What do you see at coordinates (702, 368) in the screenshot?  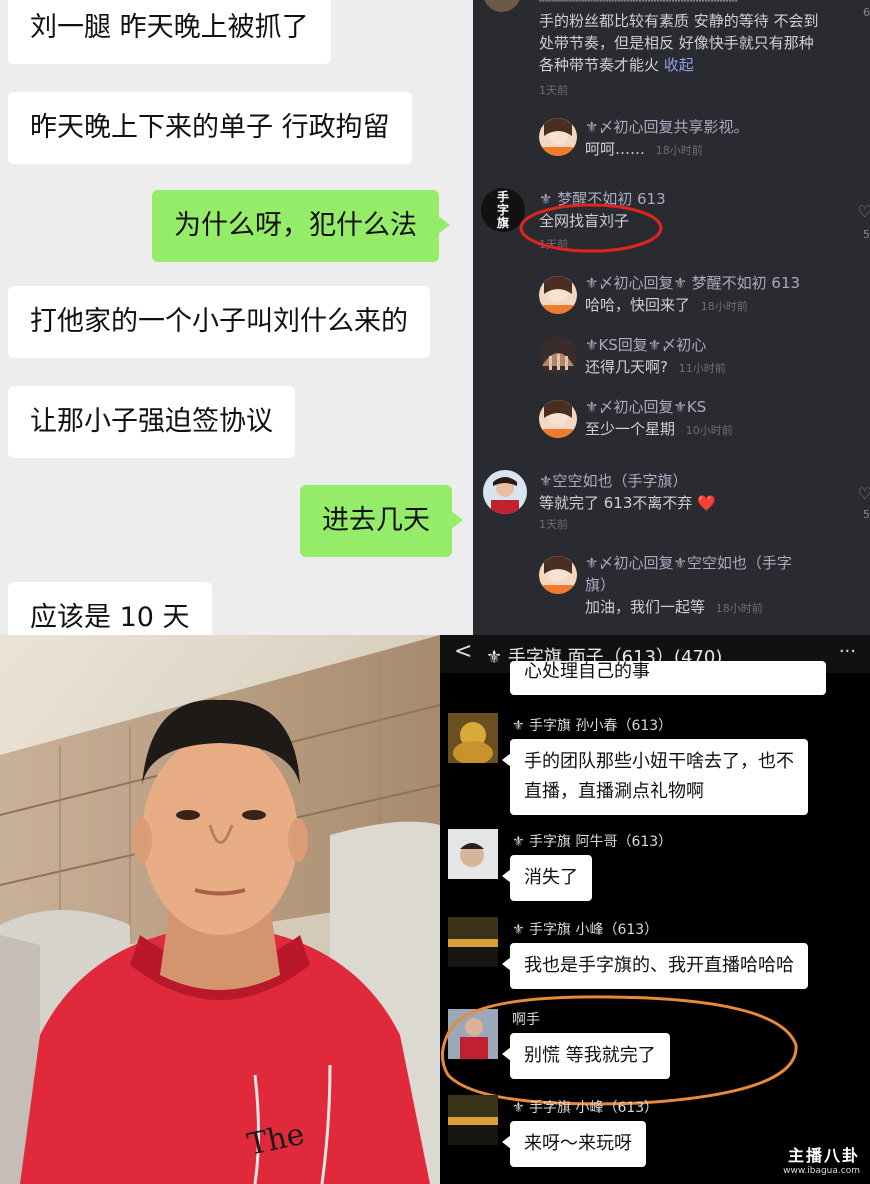 I see `comment-time: 11小时前` at bounding box center [702, 368].